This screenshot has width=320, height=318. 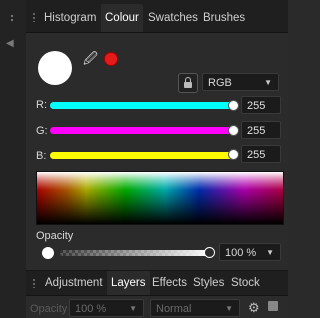 What do you see at coordinates (233, 154) in the screenshot?
I see `blue-slider-handle` at bounding box center [233, 154].